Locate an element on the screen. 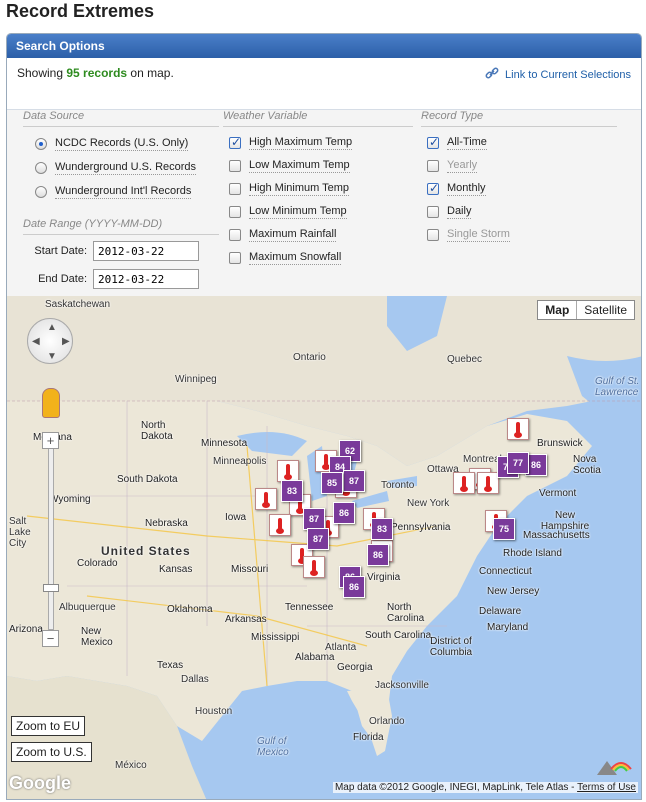 The width and height of the screenshot is (646, 802). pan-down-icon: ▼ is located at coordinates (52, 356).